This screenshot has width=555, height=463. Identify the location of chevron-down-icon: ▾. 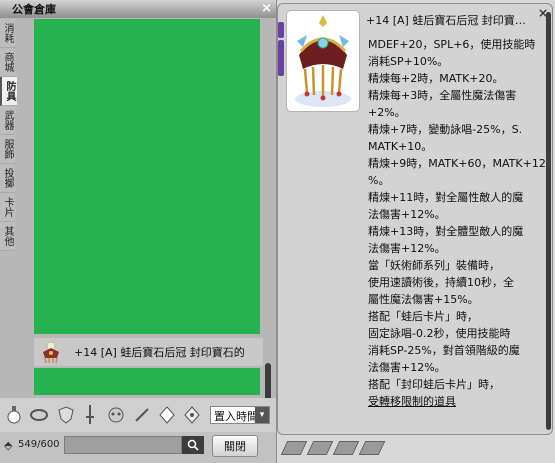
(262, 415).